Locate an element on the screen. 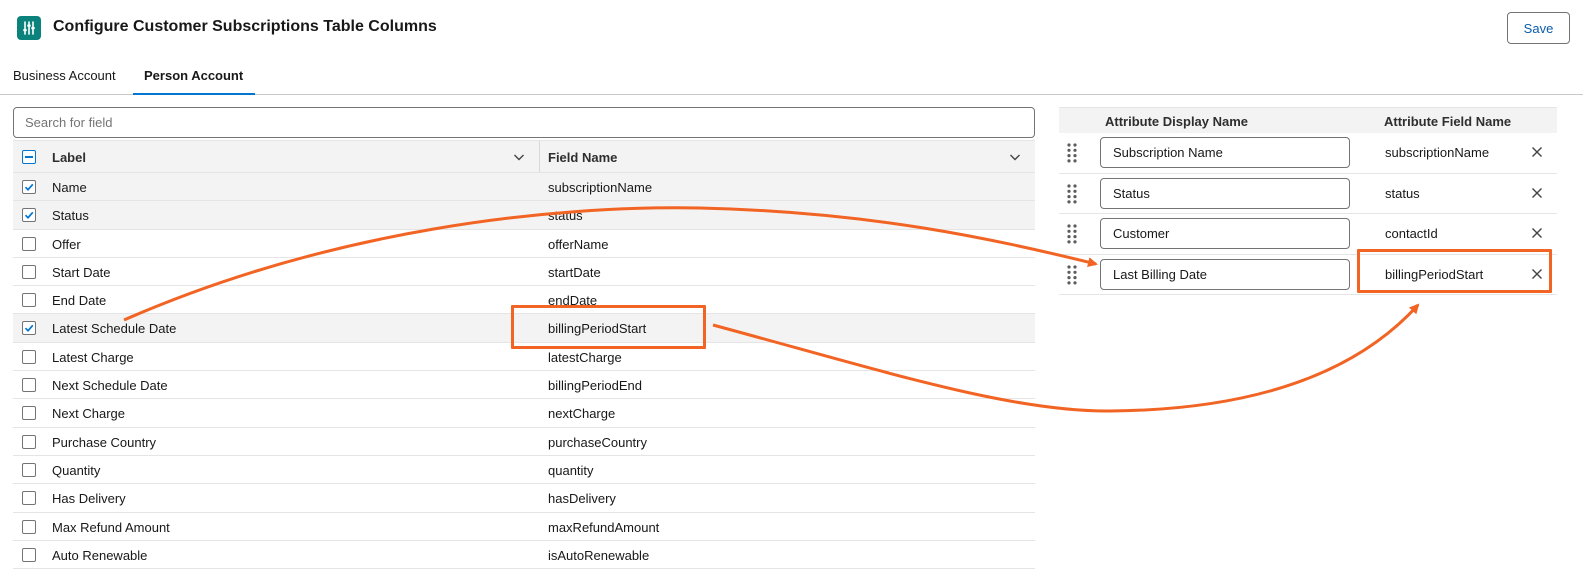 The width and height of the screenshot is (1583, 584). row-field-name: endDate is located at coordinates (573, 301).